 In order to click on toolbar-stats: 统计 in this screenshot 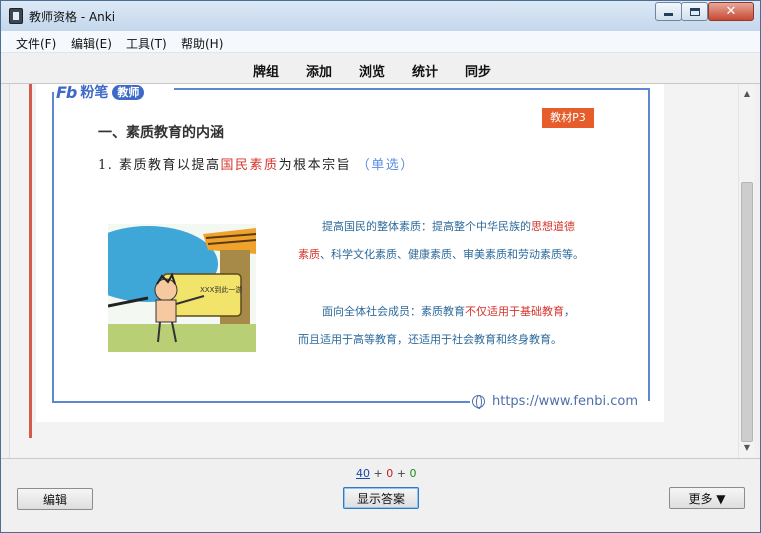, I will do `click(425, 70)`.